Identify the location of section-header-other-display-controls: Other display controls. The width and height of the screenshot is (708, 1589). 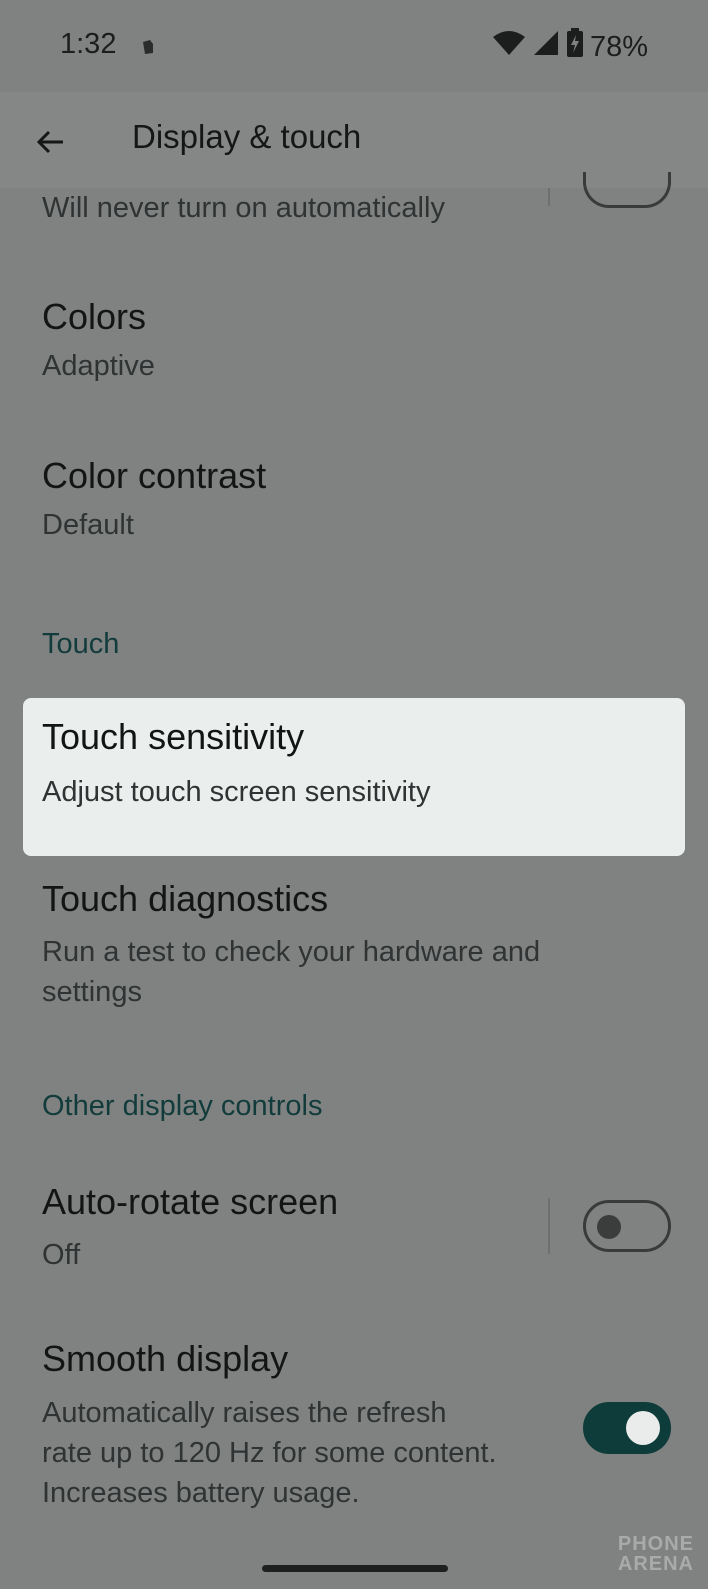
(182, 1106).